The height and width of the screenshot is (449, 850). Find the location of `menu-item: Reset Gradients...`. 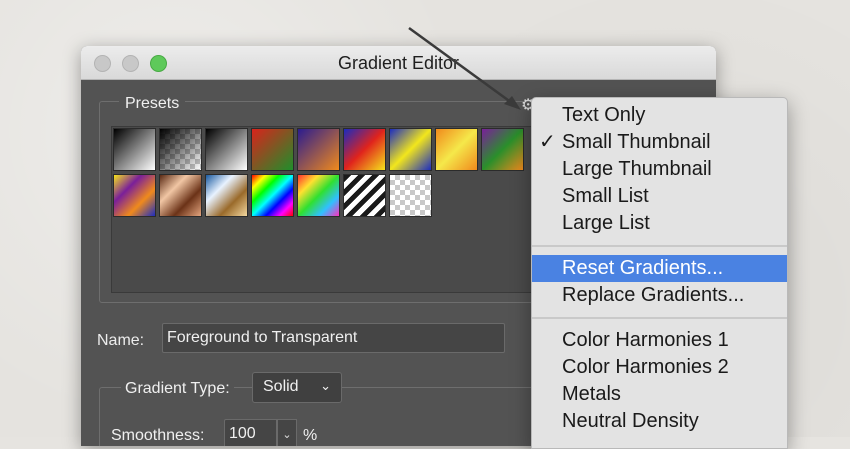

menu-item: Reset Gradients... is located at coordinates (659, 268).